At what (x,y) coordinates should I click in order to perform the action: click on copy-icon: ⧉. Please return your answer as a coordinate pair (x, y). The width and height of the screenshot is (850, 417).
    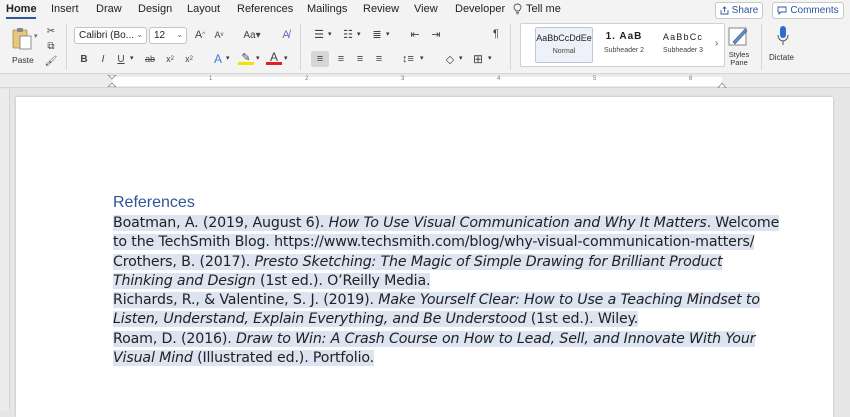
    Looking at the image, I should click on (51, 46).